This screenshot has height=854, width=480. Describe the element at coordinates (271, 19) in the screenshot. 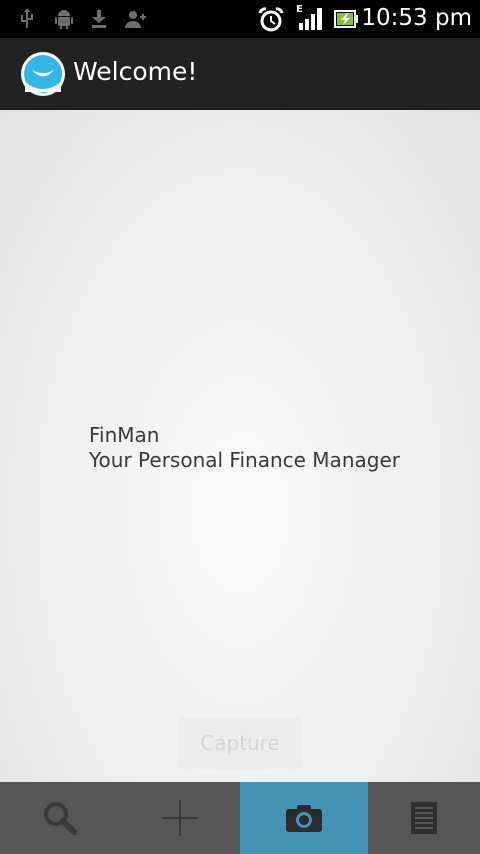

I see `alarm-icon` at that location.